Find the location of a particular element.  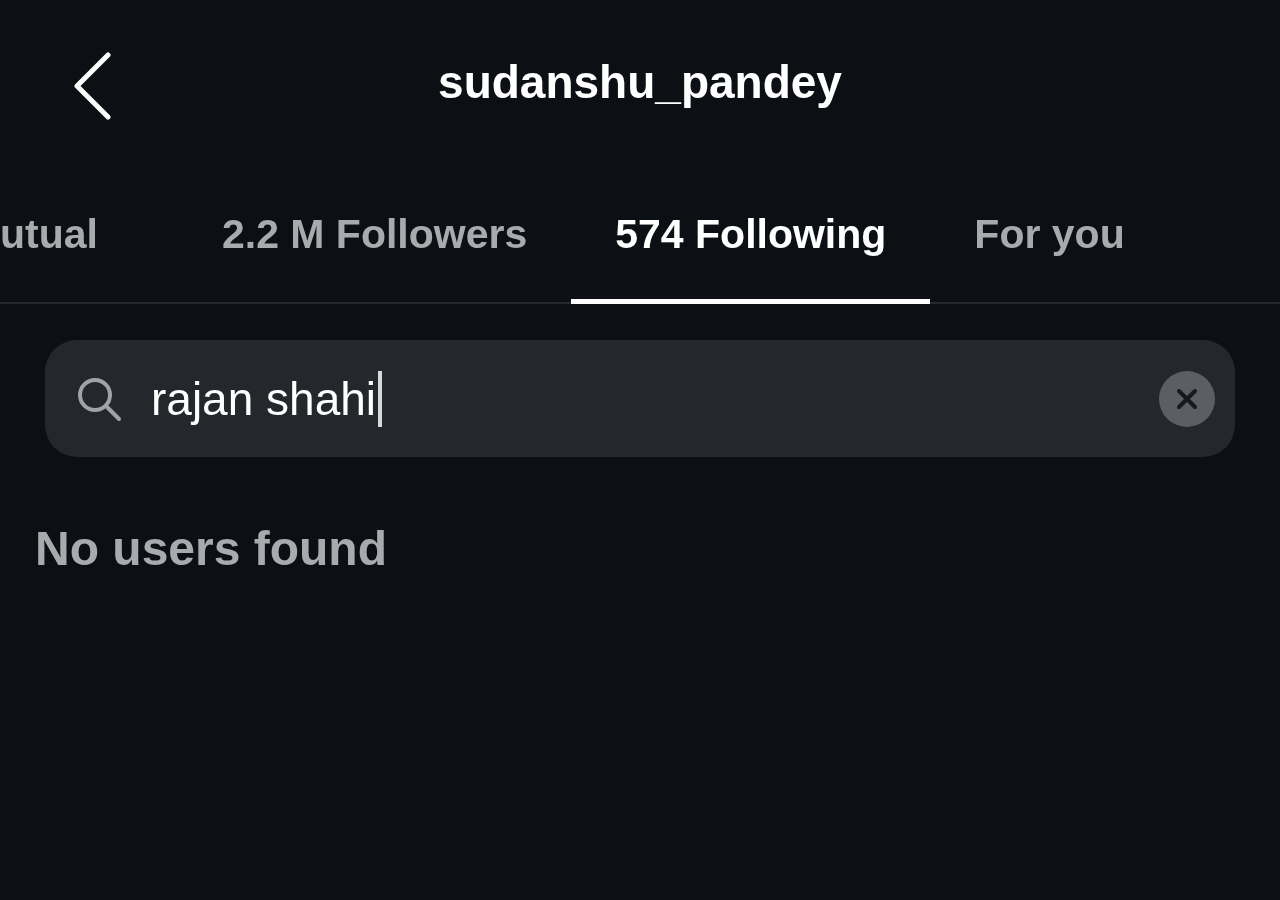

tab: 2.2 M Followers is located at coordinates (374, 237).